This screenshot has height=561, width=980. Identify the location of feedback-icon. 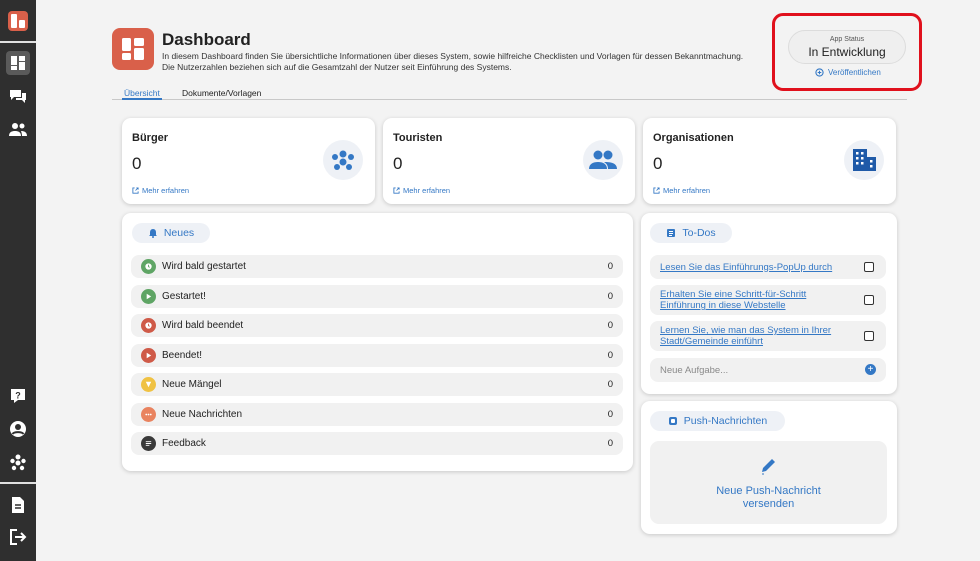
(148, 443).